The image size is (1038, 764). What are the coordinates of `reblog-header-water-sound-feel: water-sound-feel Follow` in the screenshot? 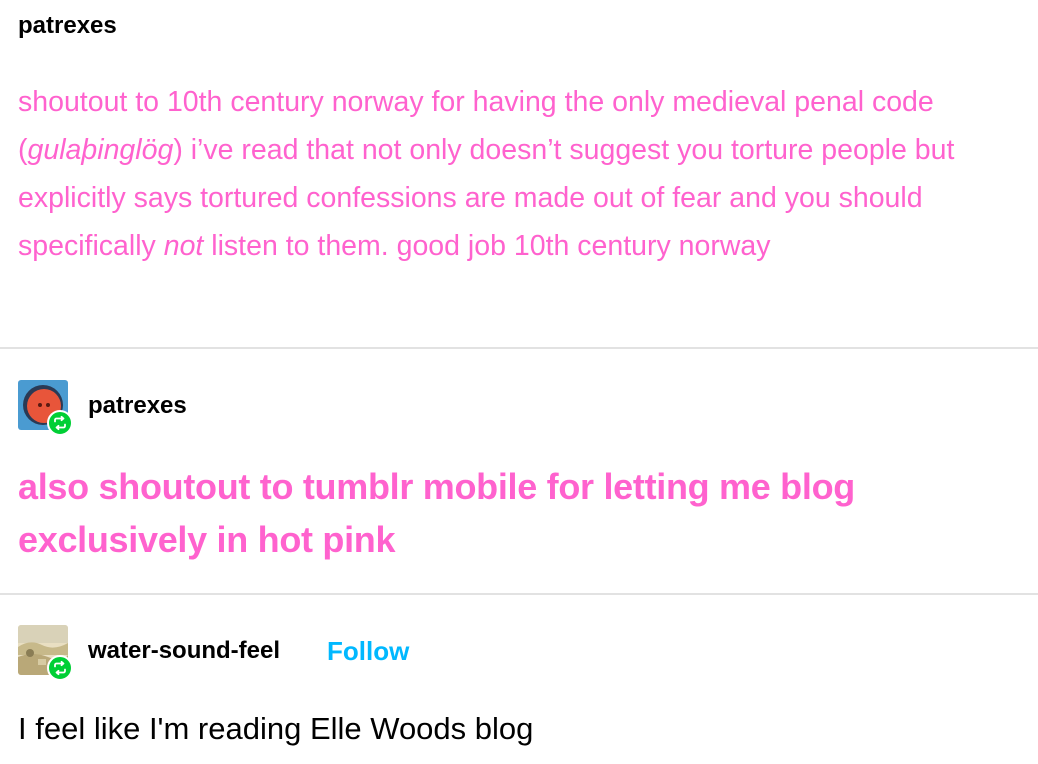 It's located at (318, 653).